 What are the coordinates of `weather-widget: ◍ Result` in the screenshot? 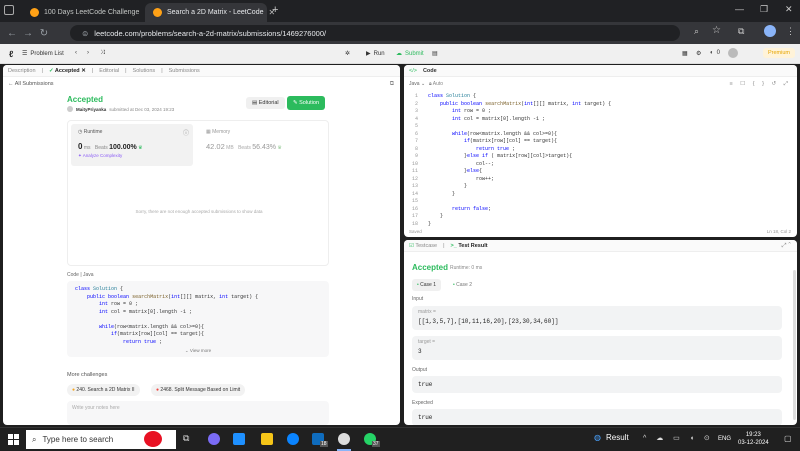 It's located at (611, 437).